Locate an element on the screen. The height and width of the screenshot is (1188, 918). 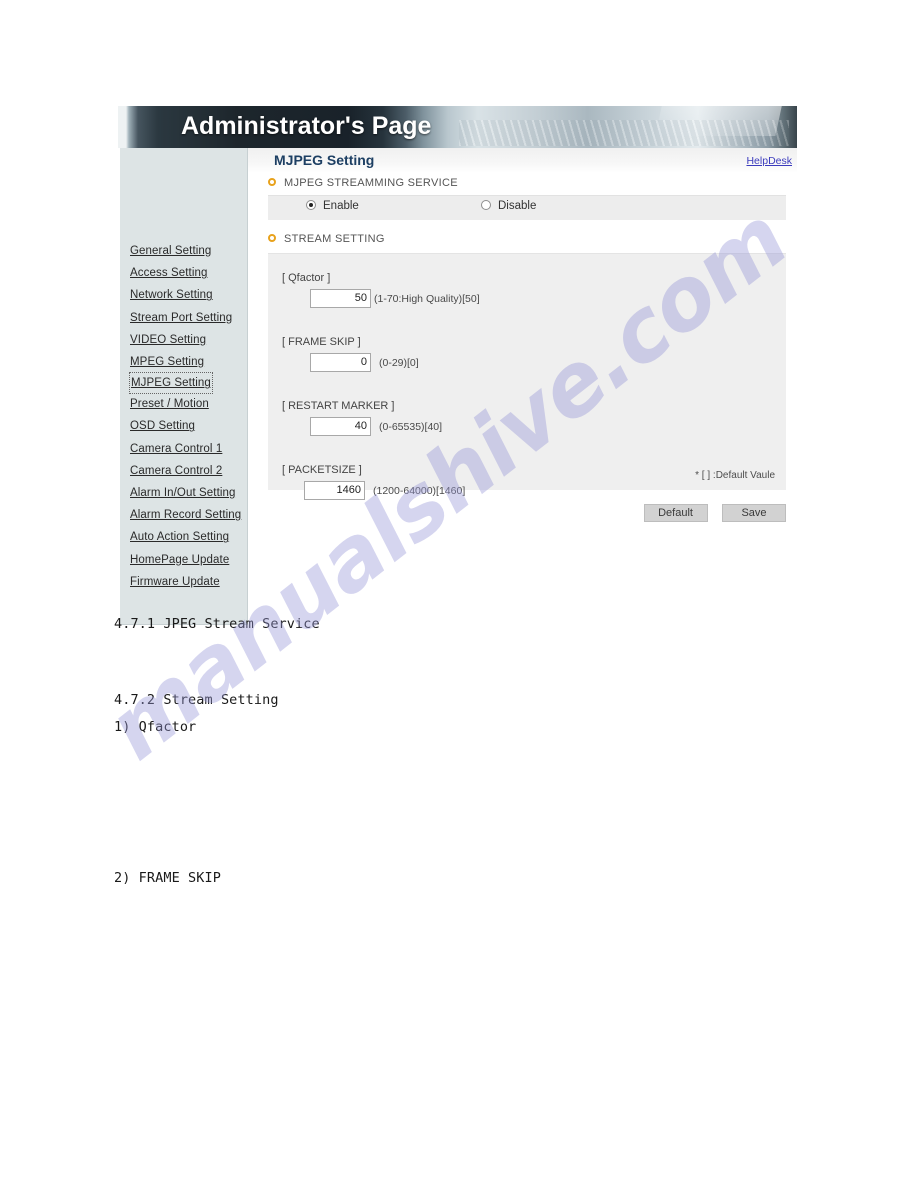
doc-item-frame-skip: 2) FRAME SKIP is located at coordinates (167, 878).